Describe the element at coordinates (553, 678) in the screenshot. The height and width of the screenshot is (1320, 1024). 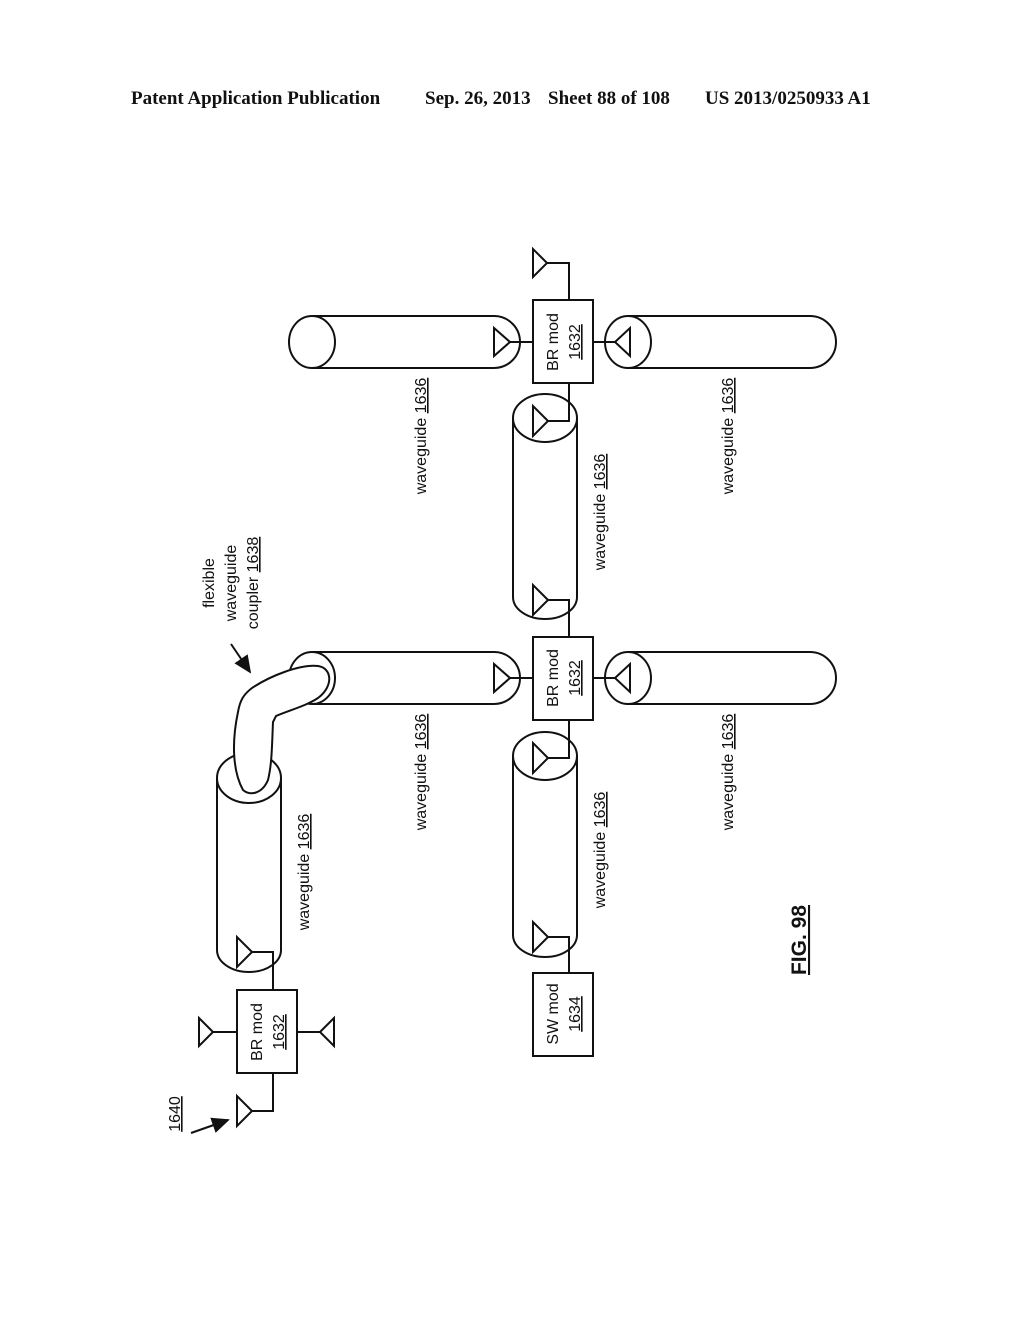
I see `br-mod-middle-name: BR mod` at that location.